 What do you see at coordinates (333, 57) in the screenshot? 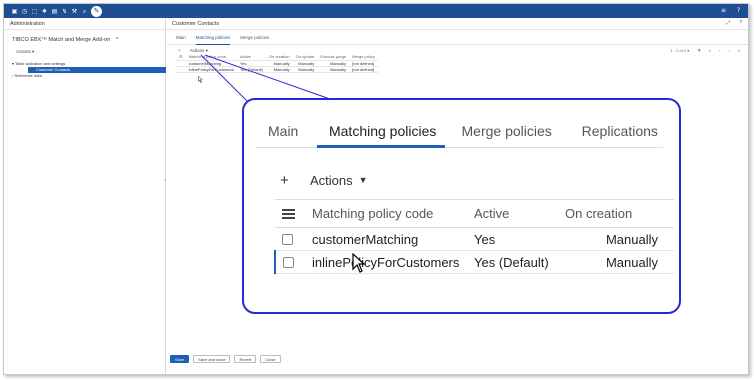
I see `column-header: Execute purge` at bounding box center [333, 57].